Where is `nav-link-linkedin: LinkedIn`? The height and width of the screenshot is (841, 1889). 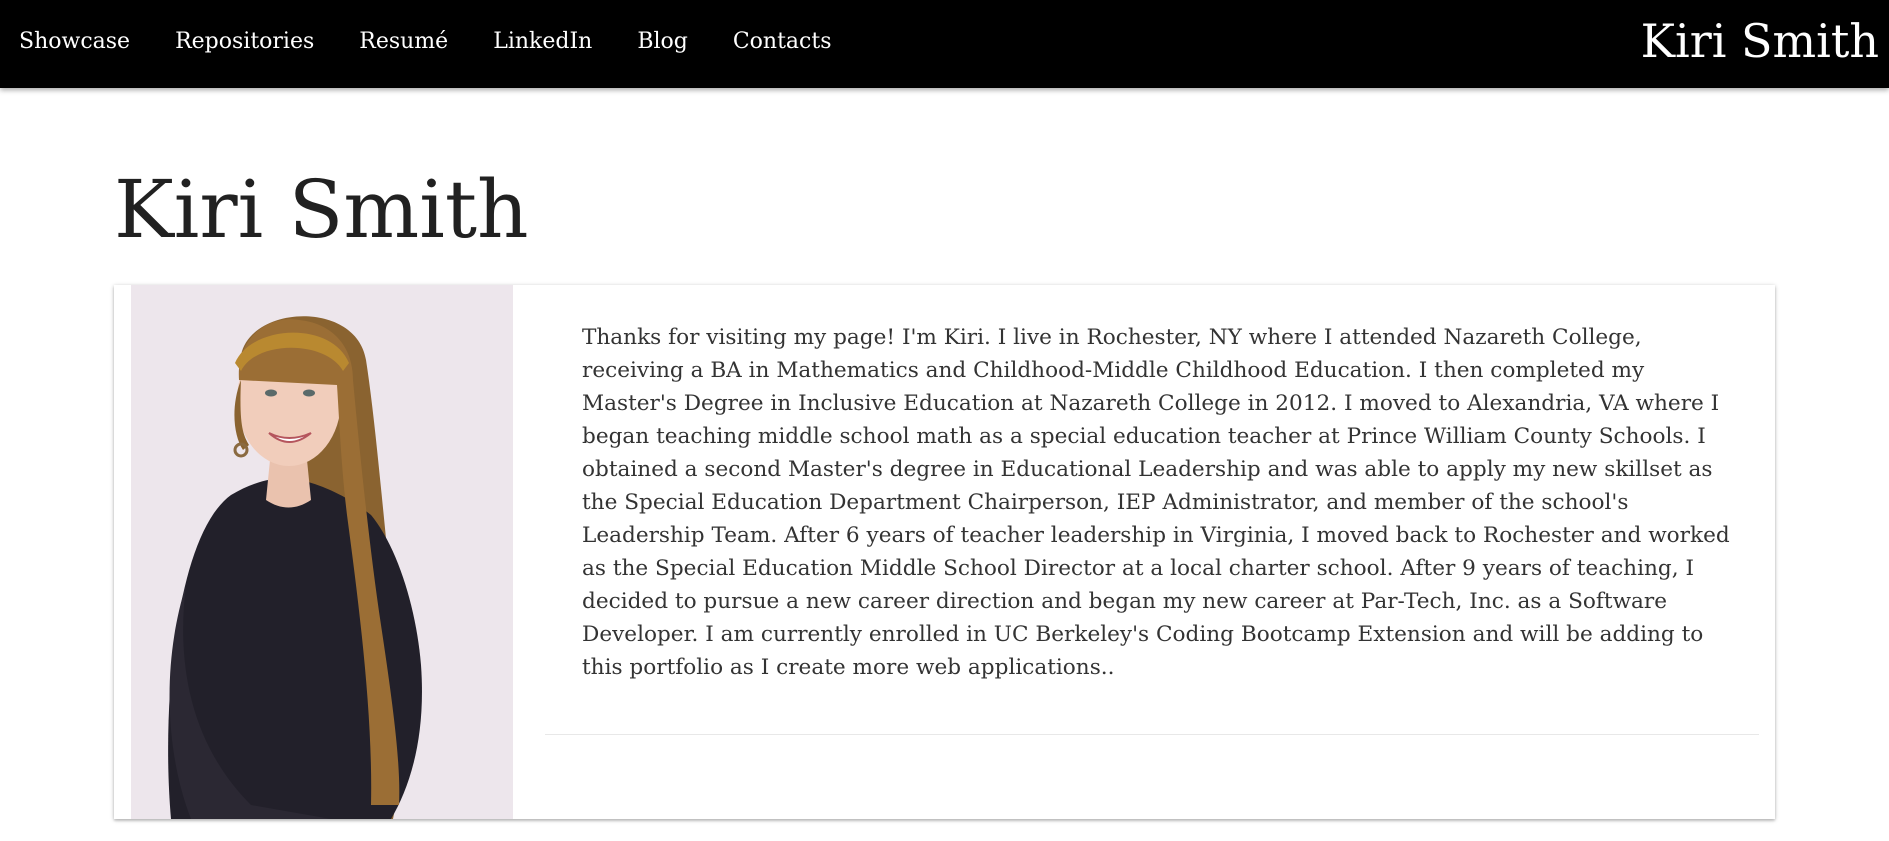
nav-link-linkedin: LinkedIn is located at coordinates (542, 41).